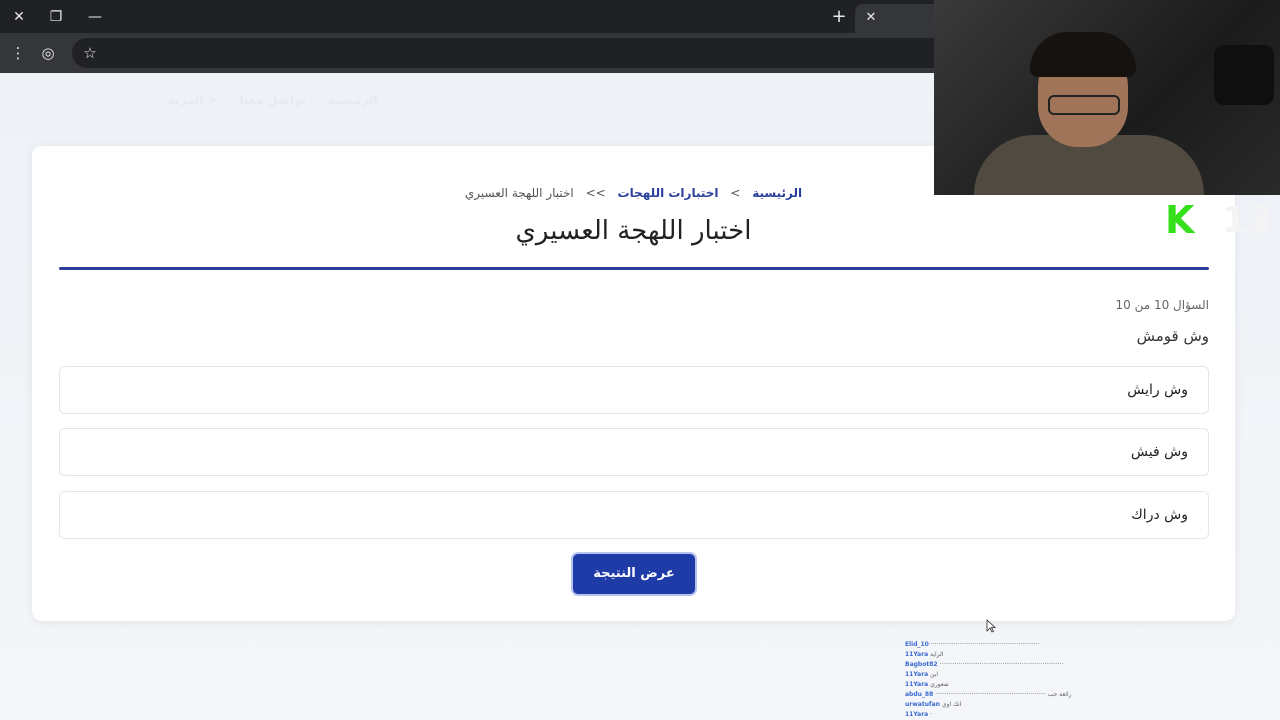  I want to click on chat-username: Bagbot82, so click(921, 664).